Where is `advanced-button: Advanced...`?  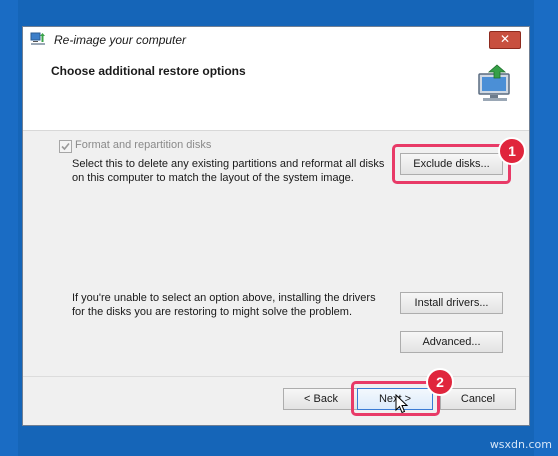
advanced-button: Advanced... is located at coordinates (451, 342).